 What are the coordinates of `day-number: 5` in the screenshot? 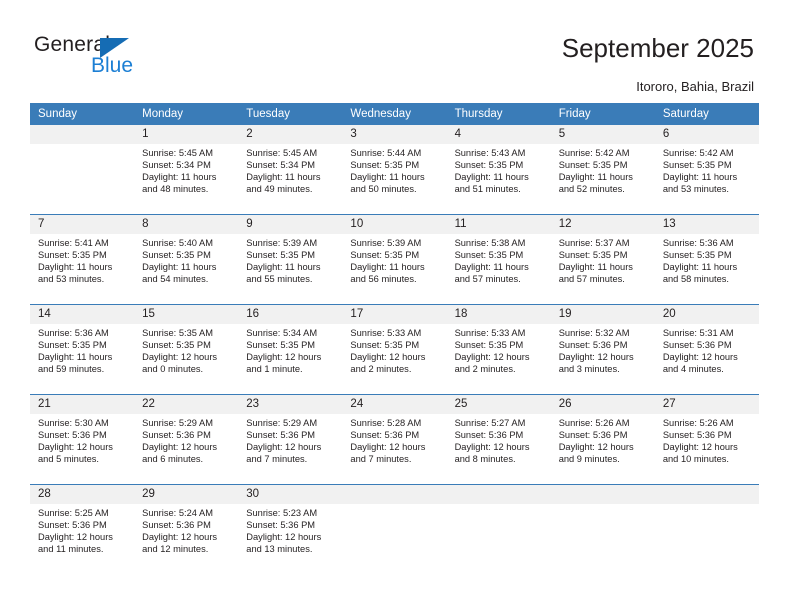 It's located at (602, 134).